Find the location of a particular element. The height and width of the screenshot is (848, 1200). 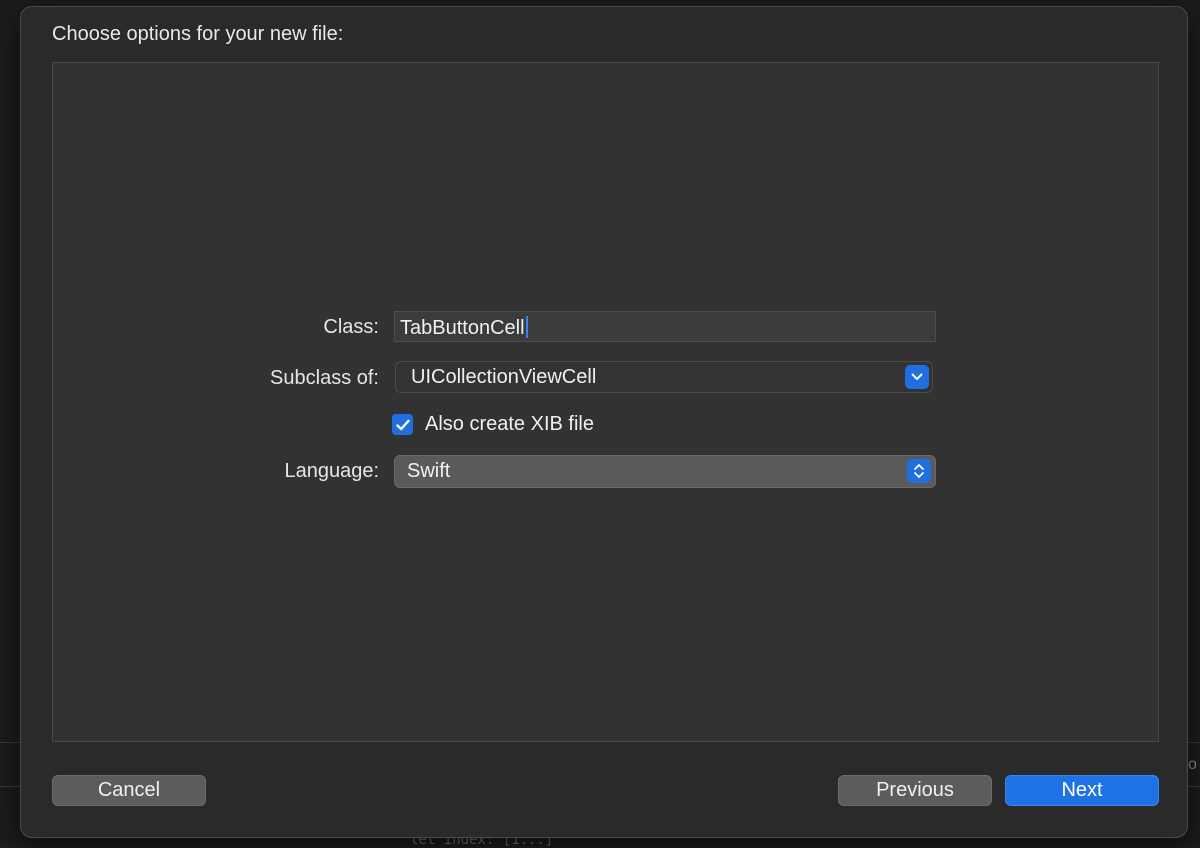

language-label: Language: is located at coordinates (331, 471).